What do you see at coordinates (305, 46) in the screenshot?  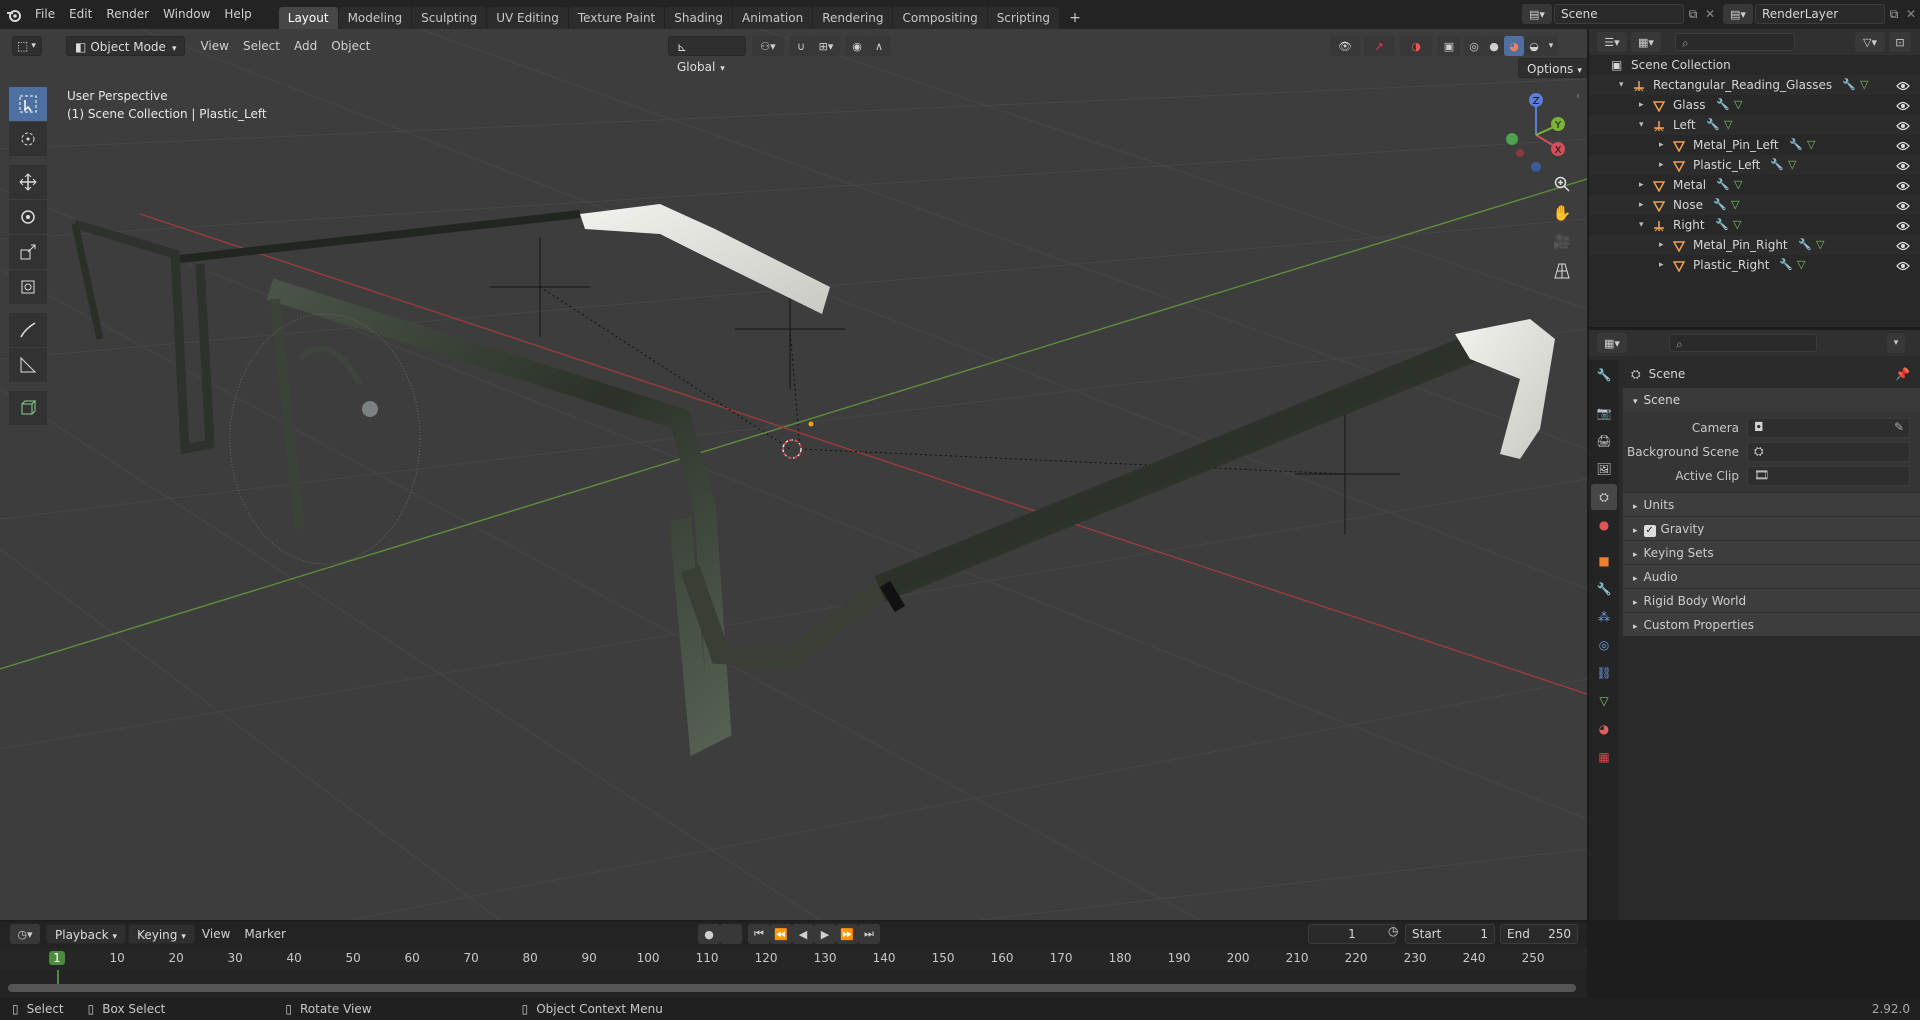 I see `viewport-menu-add: Add` at bounding box center [305, 46].